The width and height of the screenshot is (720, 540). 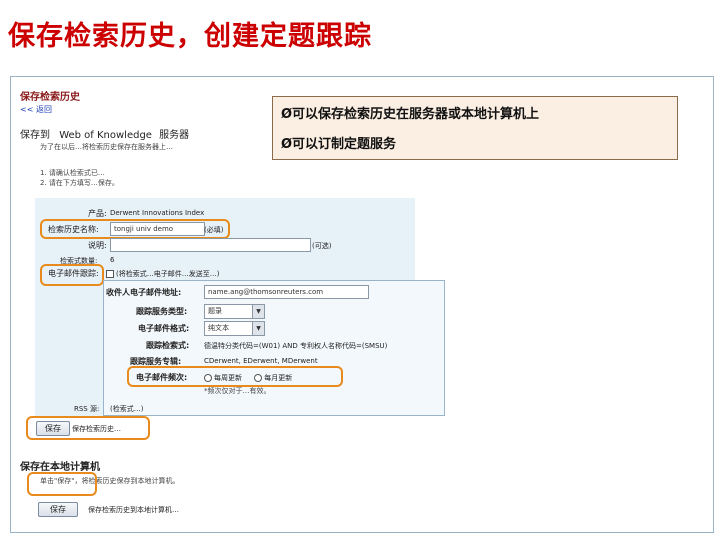 I want to click on highlight-frequency, so click(x=235, y=376).